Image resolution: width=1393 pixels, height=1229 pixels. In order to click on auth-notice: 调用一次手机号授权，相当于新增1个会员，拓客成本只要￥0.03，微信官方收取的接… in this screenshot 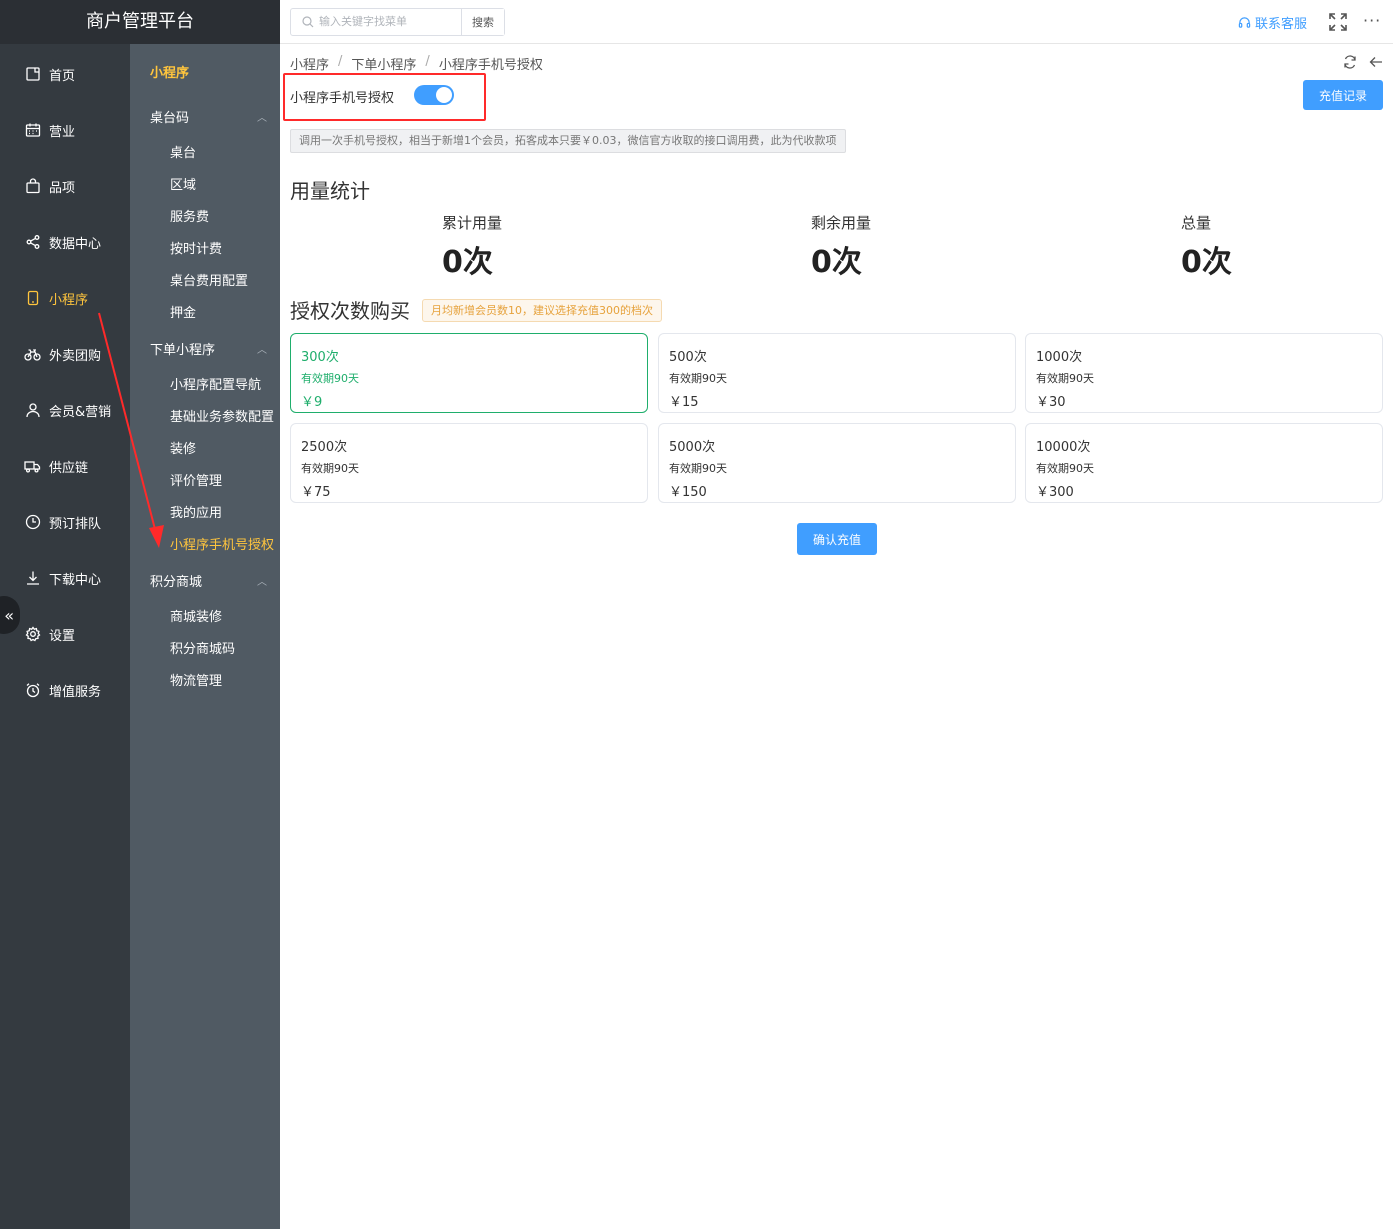, I will do `click(568, 141)`.